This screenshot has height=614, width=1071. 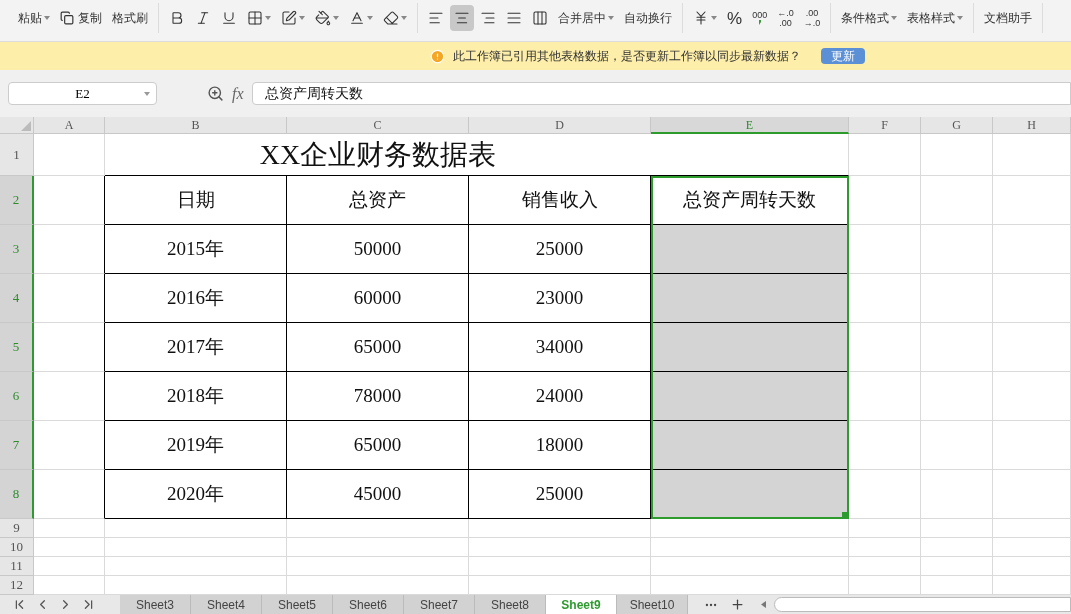 What do you see at coordinates (560, 347) in the screenshot?
I see `table-cell: 34000` at bounding box center [560, 347].